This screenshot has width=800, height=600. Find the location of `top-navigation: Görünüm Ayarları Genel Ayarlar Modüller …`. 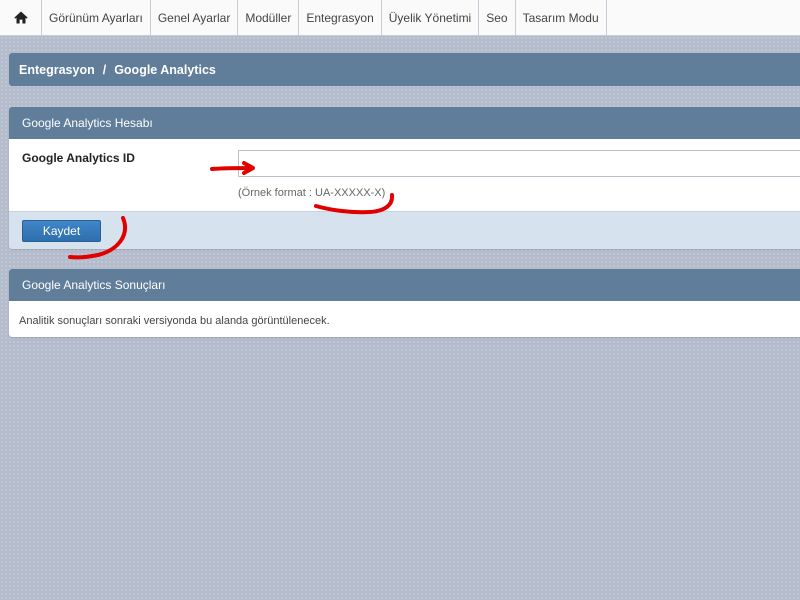

top-navigation: Görünüm Ayarları Genel Ayarlar Modüller … is located at coordinates (400, 18).